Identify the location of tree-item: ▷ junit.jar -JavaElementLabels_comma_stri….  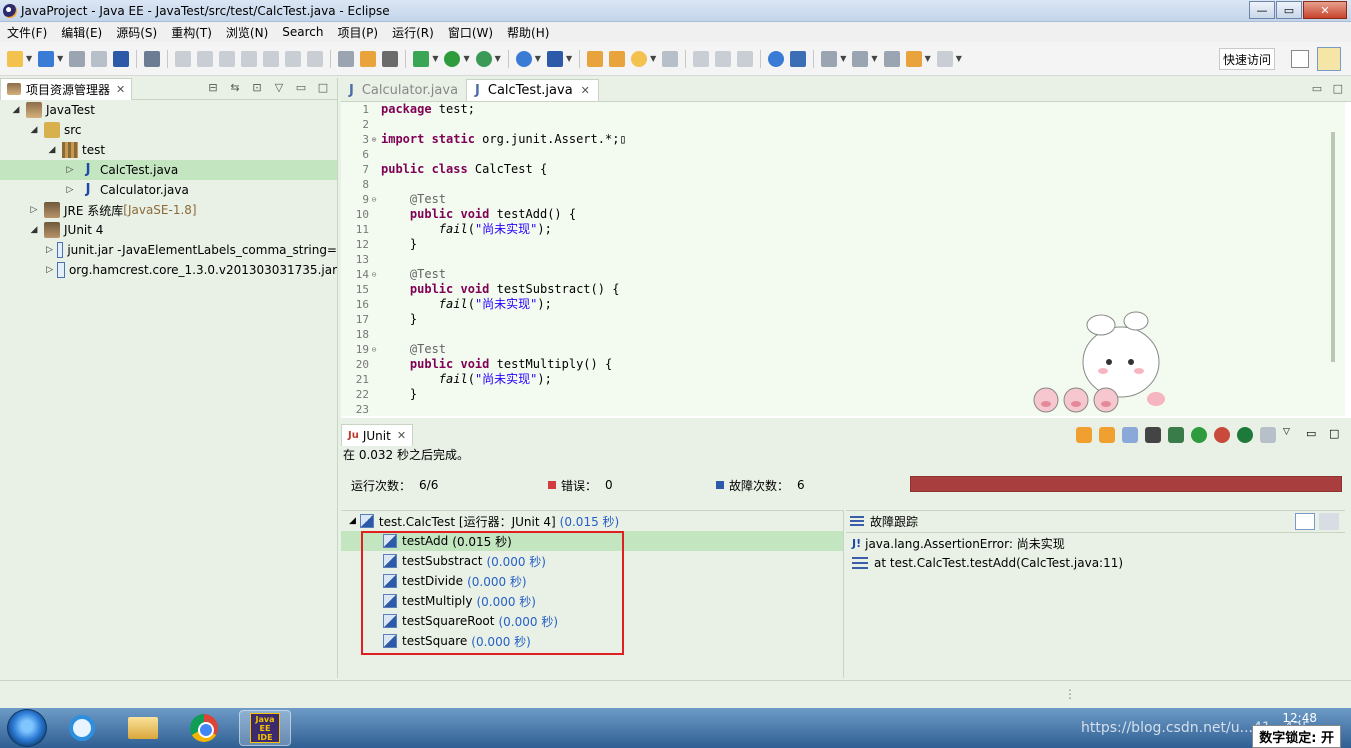
(168, 250).